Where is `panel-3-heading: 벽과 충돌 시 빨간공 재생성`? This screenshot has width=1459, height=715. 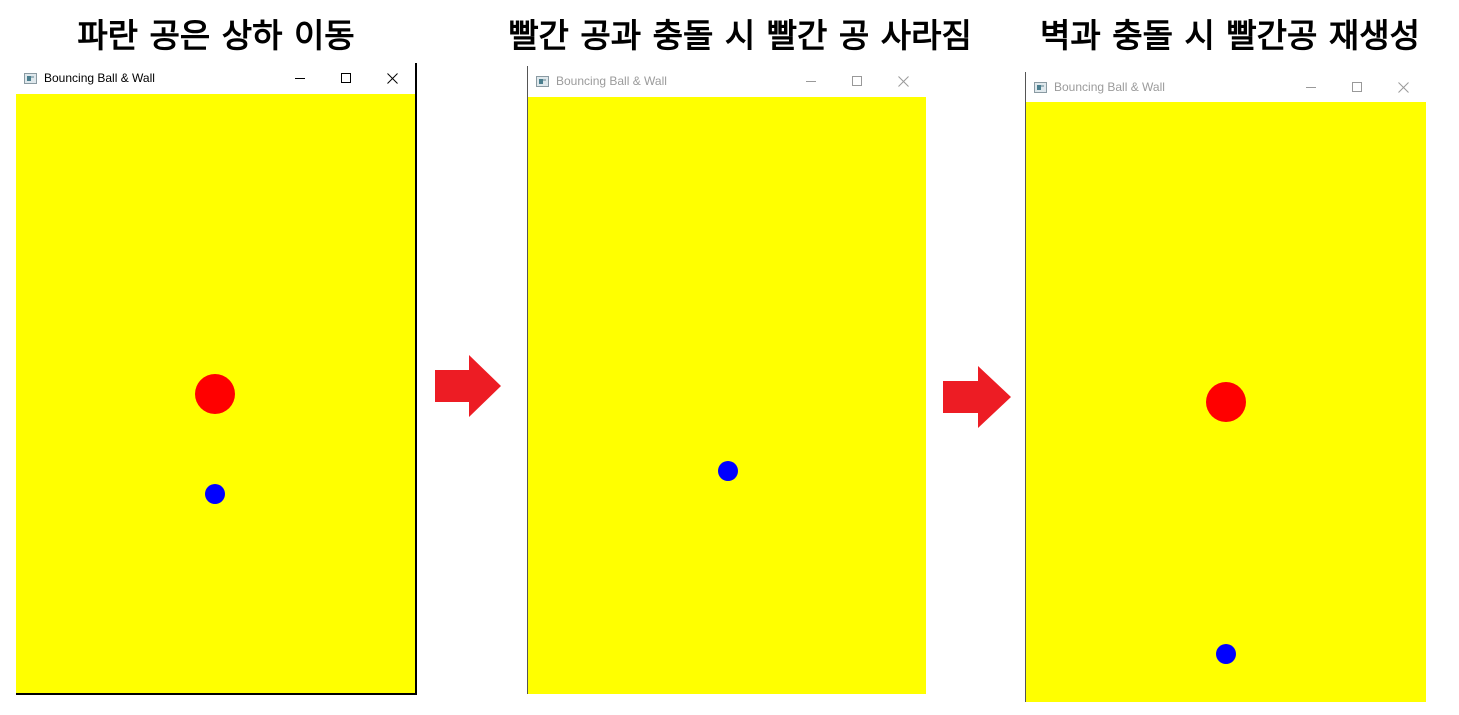
panel-3-heading: 벽과 충돌 시 빨간공 재생성 is located at coordinates (1230, 35).